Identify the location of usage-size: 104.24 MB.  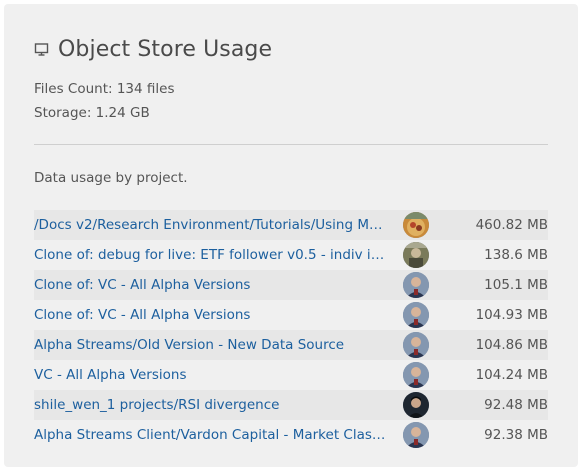
(511, 375).